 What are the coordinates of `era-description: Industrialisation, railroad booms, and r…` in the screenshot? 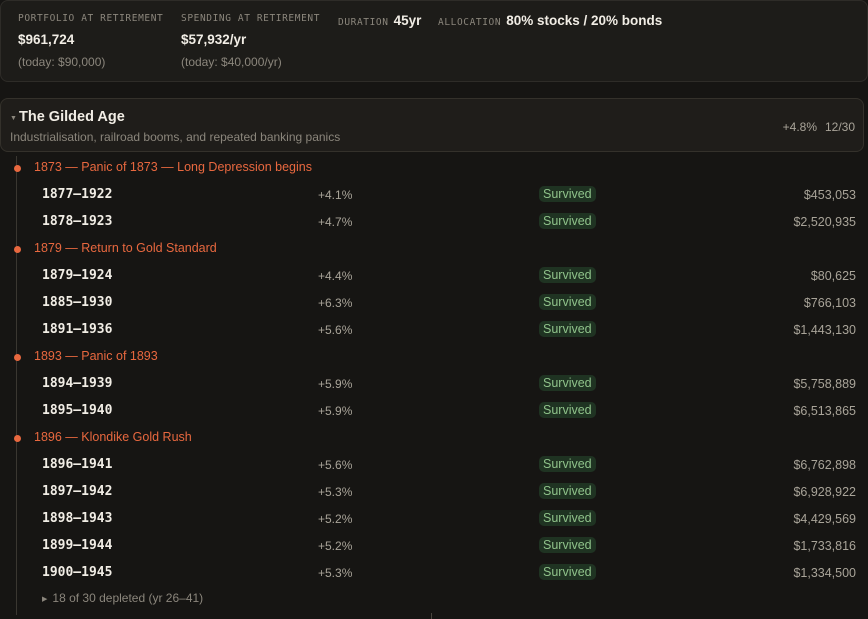 It's located at (175, 137).